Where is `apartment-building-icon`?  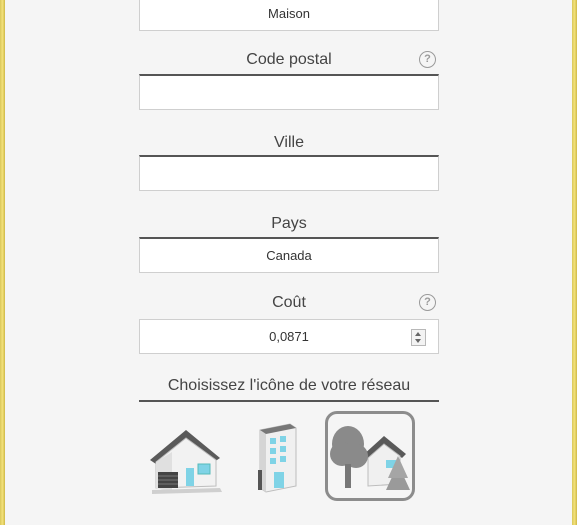
apartment-building-icon is located at coordinates (277, 458).